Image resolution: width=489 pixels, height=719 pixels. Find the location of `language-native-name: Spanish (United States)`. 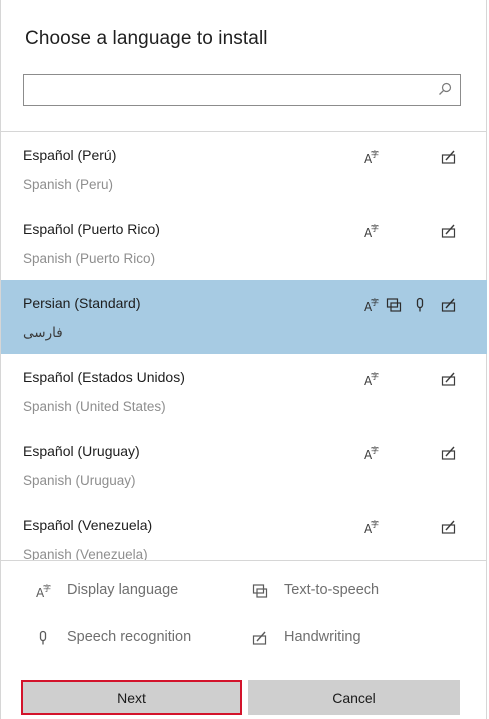

language-native-name: Spanish (United States) is located at coordinates (94, 406).